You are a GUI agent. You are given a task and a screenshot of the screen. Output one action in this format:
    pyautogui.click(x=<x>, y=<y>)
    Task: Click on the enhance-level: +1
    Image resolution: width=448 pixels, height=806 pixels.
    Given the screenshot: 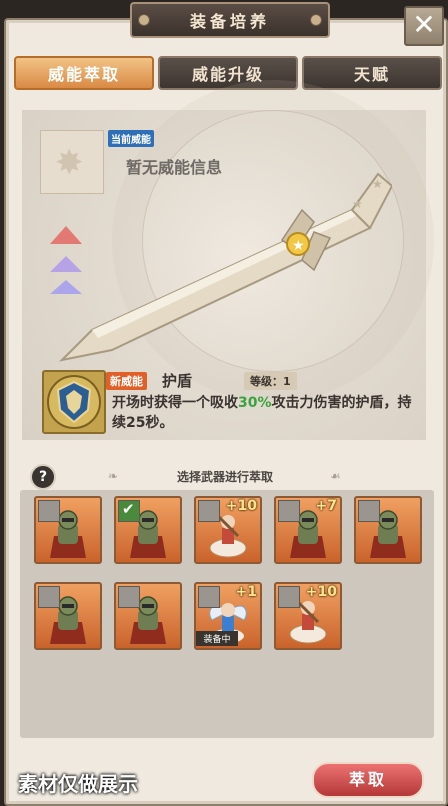 What is the action you would take?
    pyautogui.click(x=246, y=592)
    